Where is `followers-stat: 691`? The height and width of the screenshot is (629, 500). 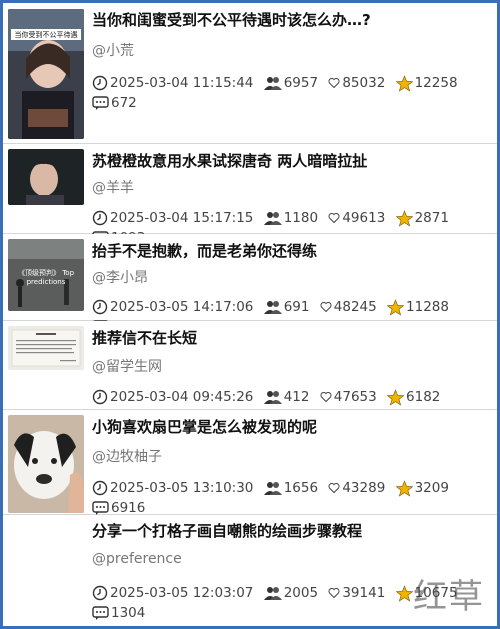
followers-stat: 691 is located at coordinates (286, 307).